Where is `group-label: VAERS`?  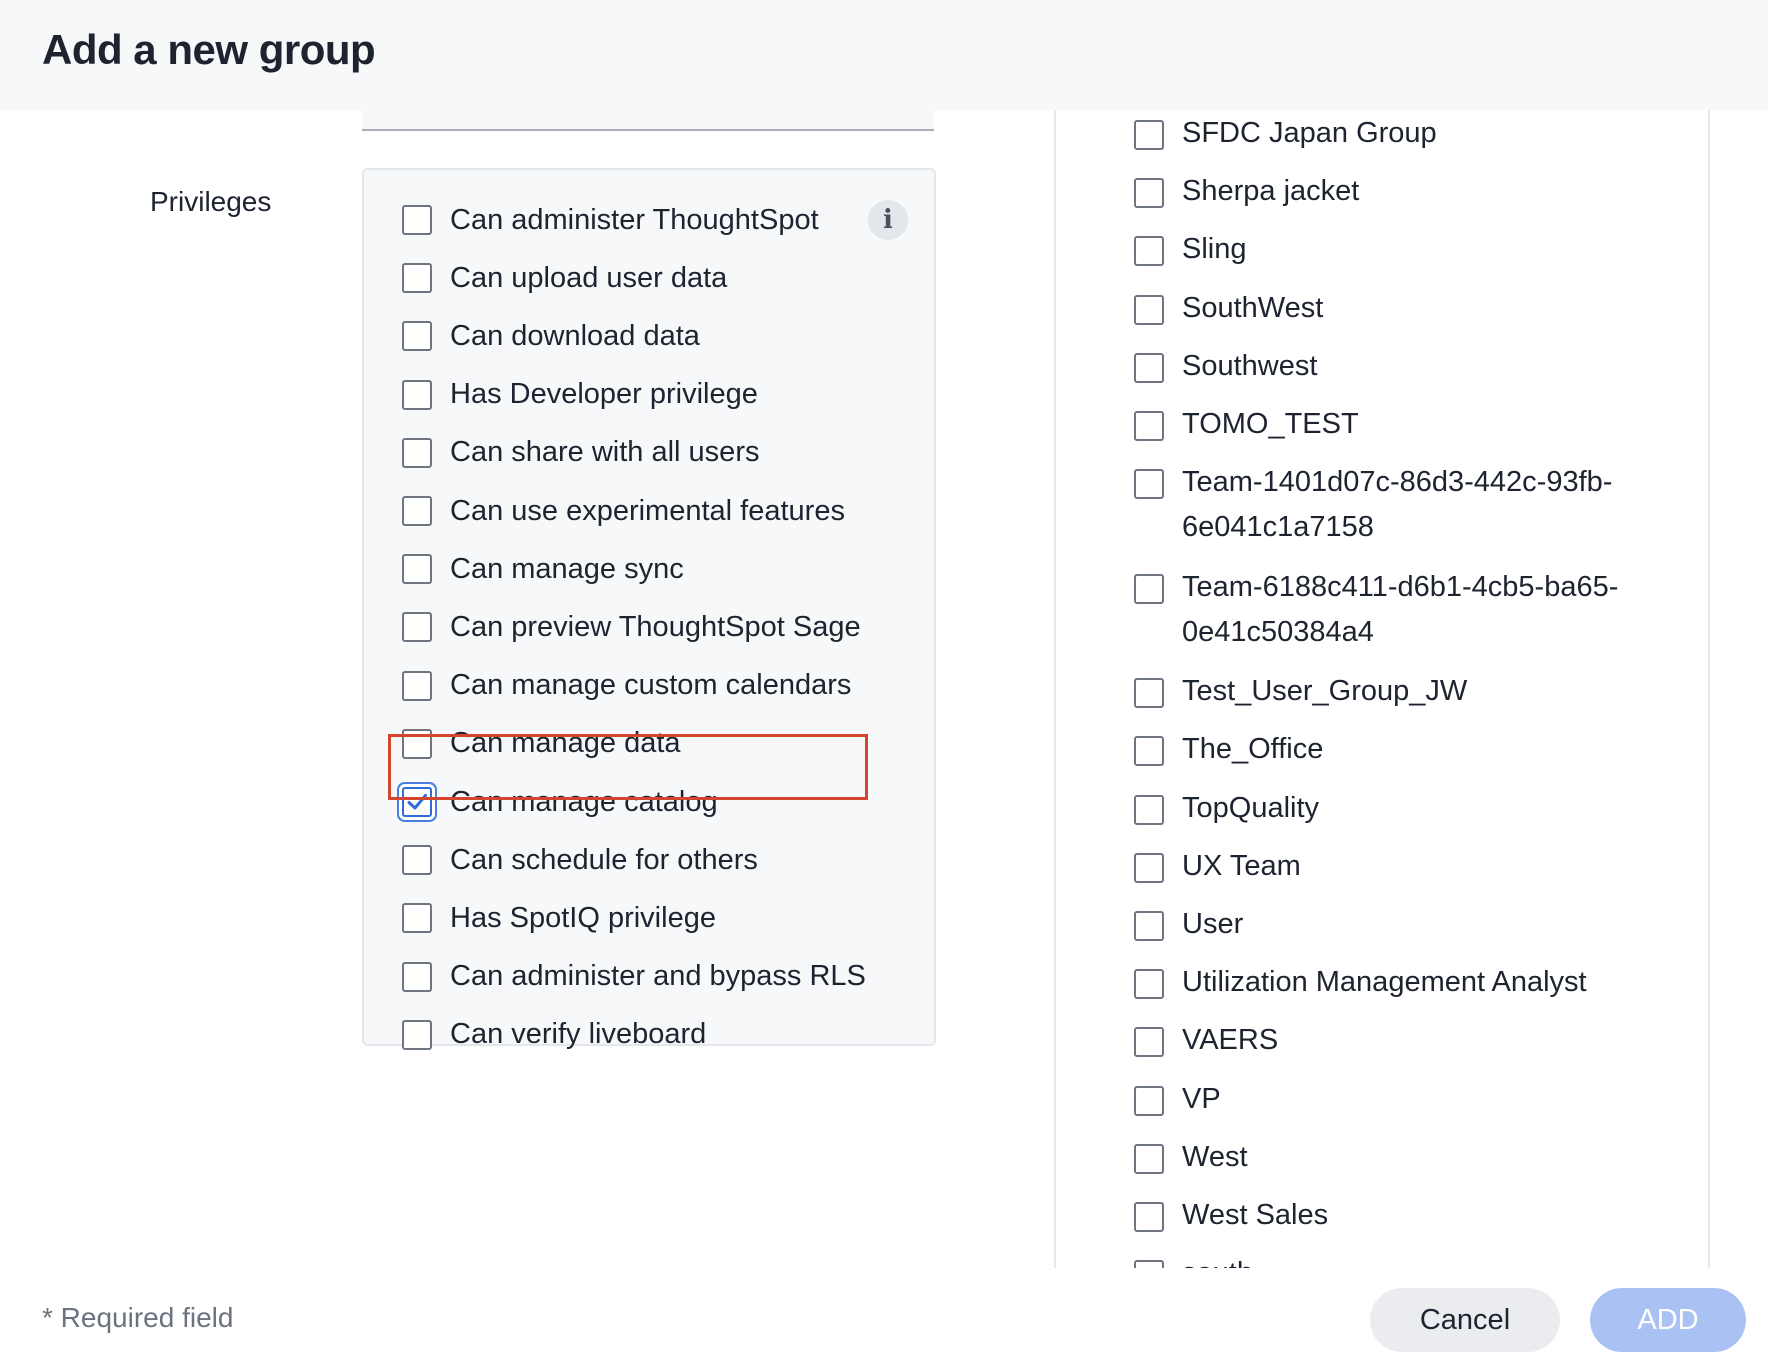
group-label: VAERS is located at coordinates (1230, 1040).